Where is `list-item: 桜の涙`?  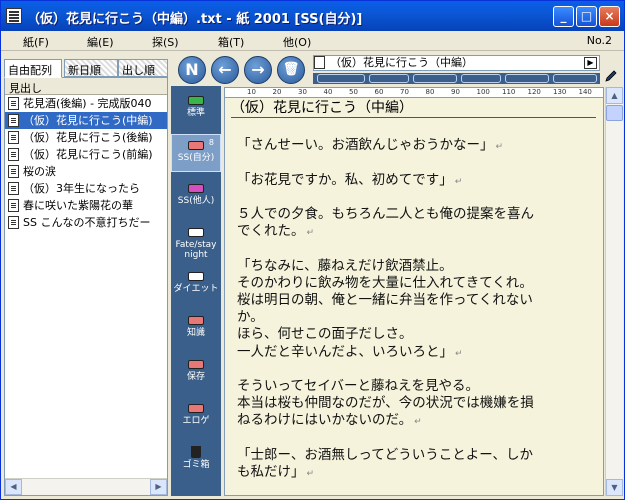
list-item: 桜の涙 is located at coordinates (86, 171).